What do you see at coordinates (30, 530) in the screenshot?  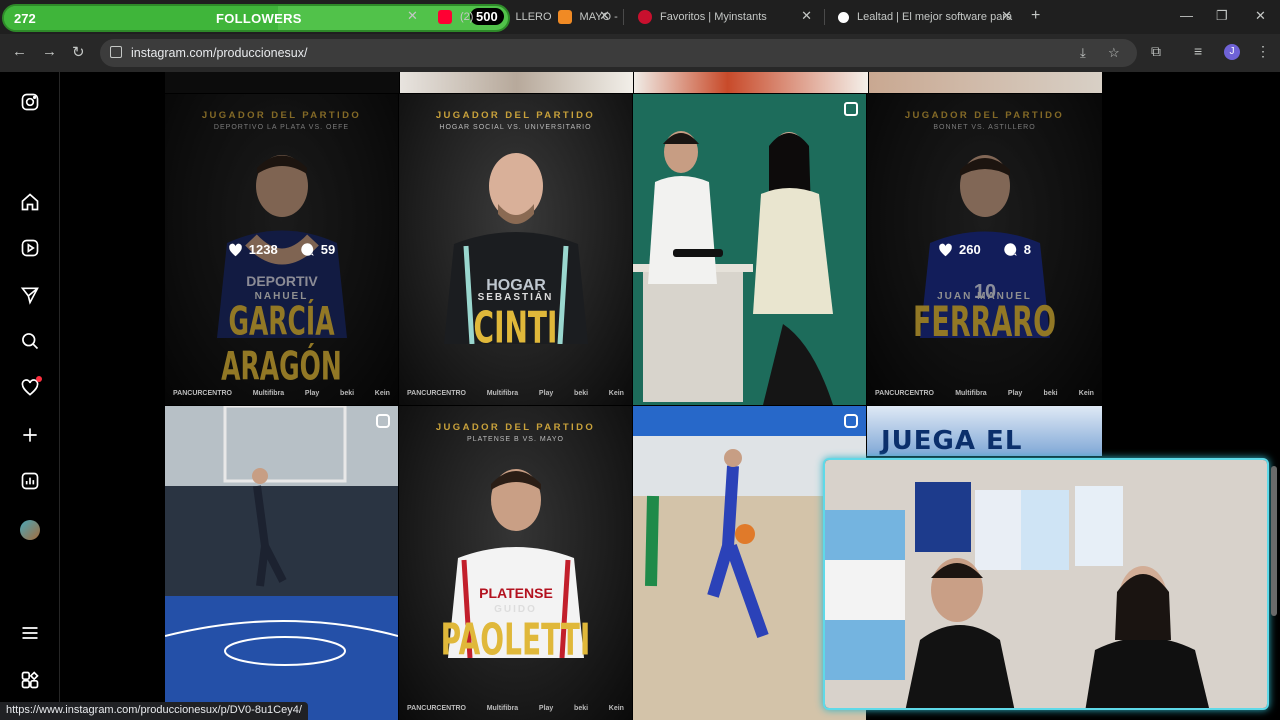 I see `profile-avatar-icon` at bounding box center [30, 530].